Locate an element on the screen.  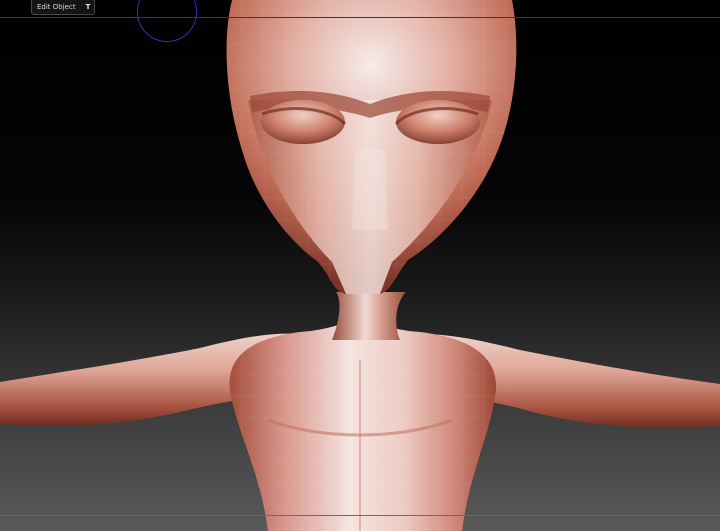
edit-object-button: Edit Object T is located at coordinates (63, 7).